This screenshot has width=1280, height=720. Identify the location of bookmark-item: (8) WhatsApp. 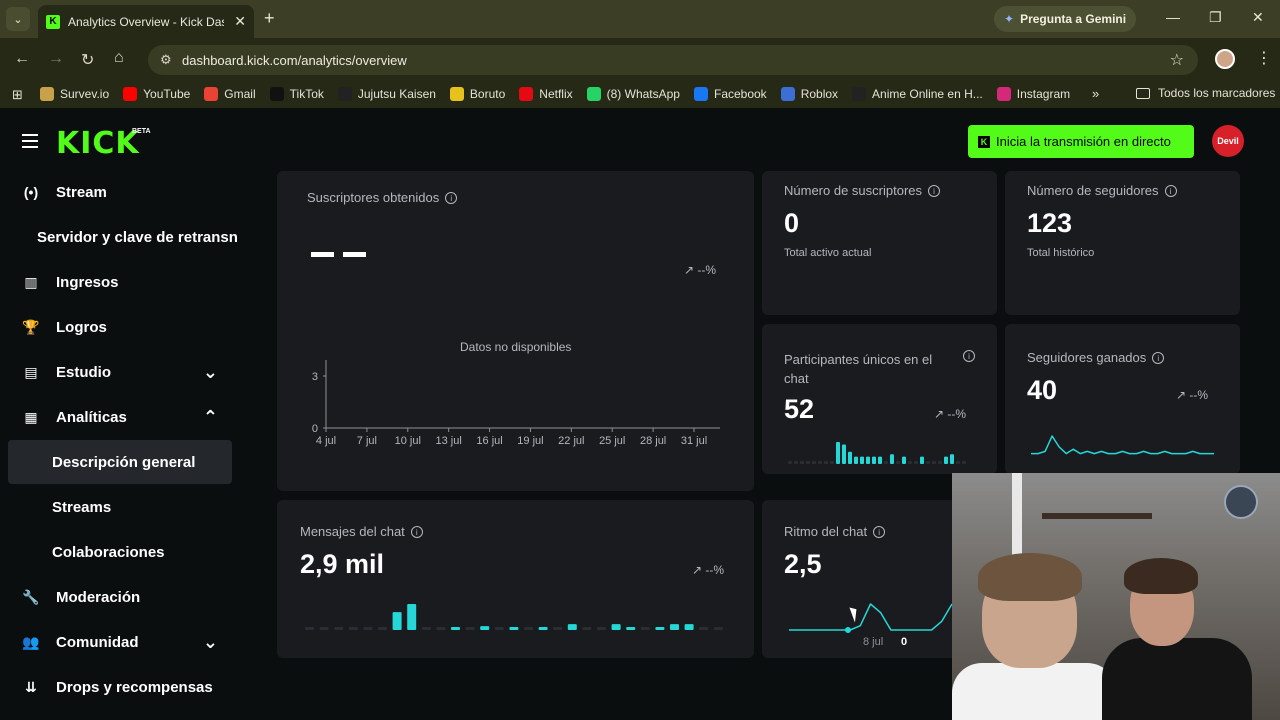
(633, 94).